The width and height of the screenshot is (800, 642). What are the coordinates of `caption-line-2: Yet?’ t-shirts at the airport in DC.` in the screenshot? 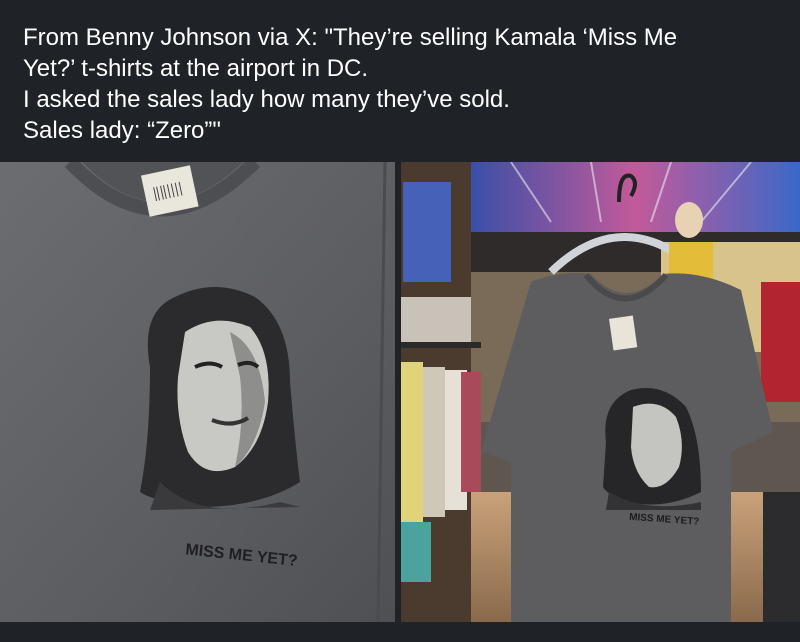 It's located at (196, 68).